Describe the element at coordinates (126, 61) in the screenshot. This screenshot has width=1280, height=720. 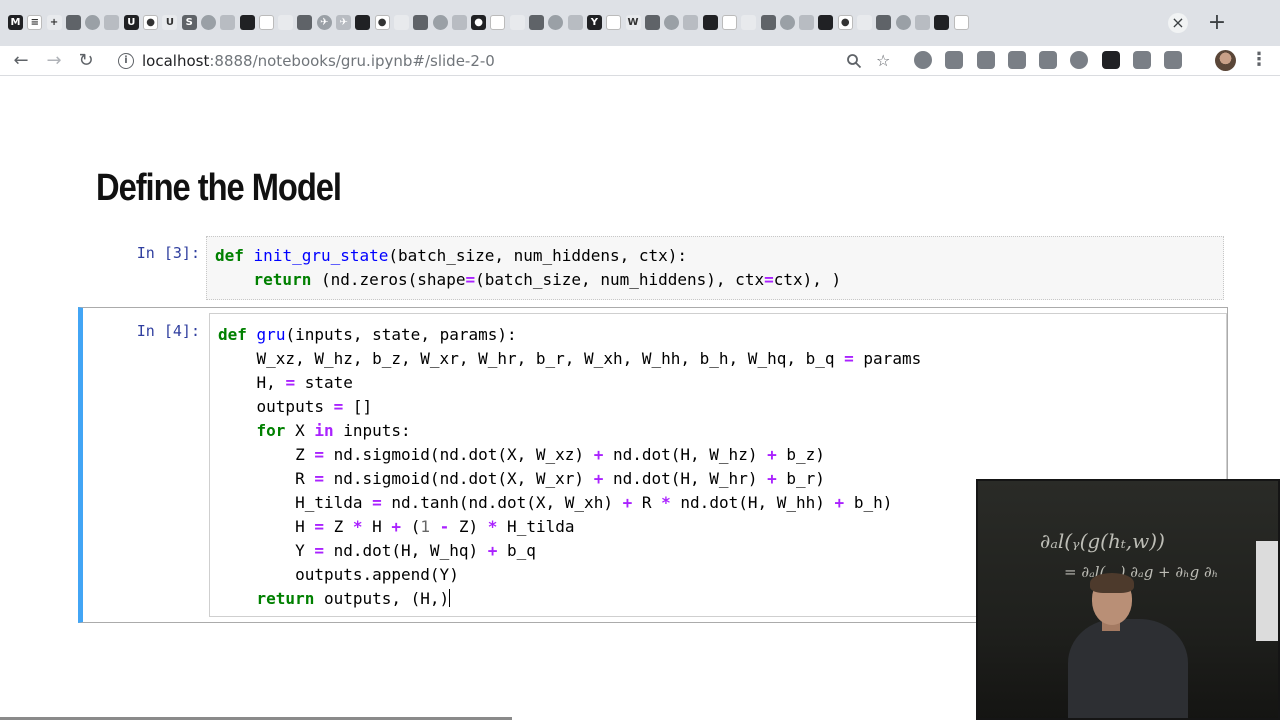
I see `site-info-icon: i` at that location.